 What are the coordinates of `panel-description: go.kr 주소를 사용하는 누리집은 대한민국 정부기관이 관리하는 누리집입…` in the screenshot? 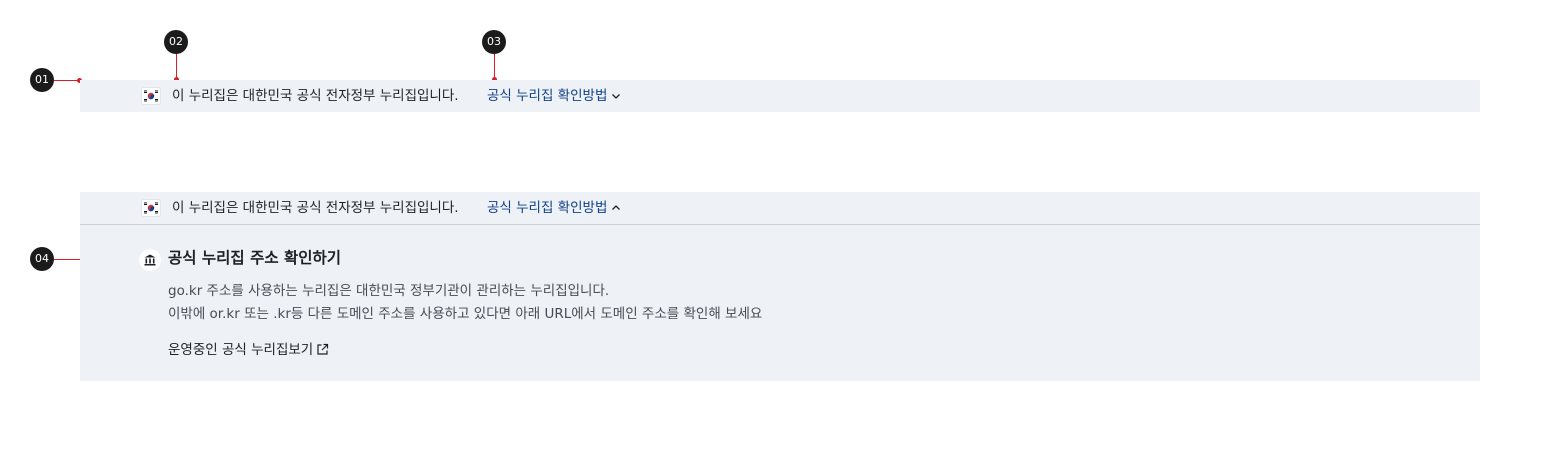 It's located at (465, 303).